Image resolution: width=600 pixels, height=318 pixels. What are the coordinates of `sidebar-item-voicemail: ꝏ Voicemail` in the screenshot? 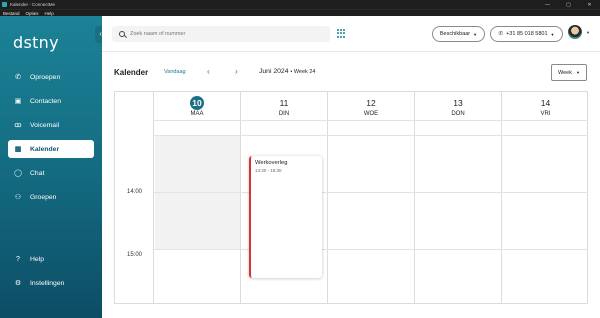 It's located at (51, 125).